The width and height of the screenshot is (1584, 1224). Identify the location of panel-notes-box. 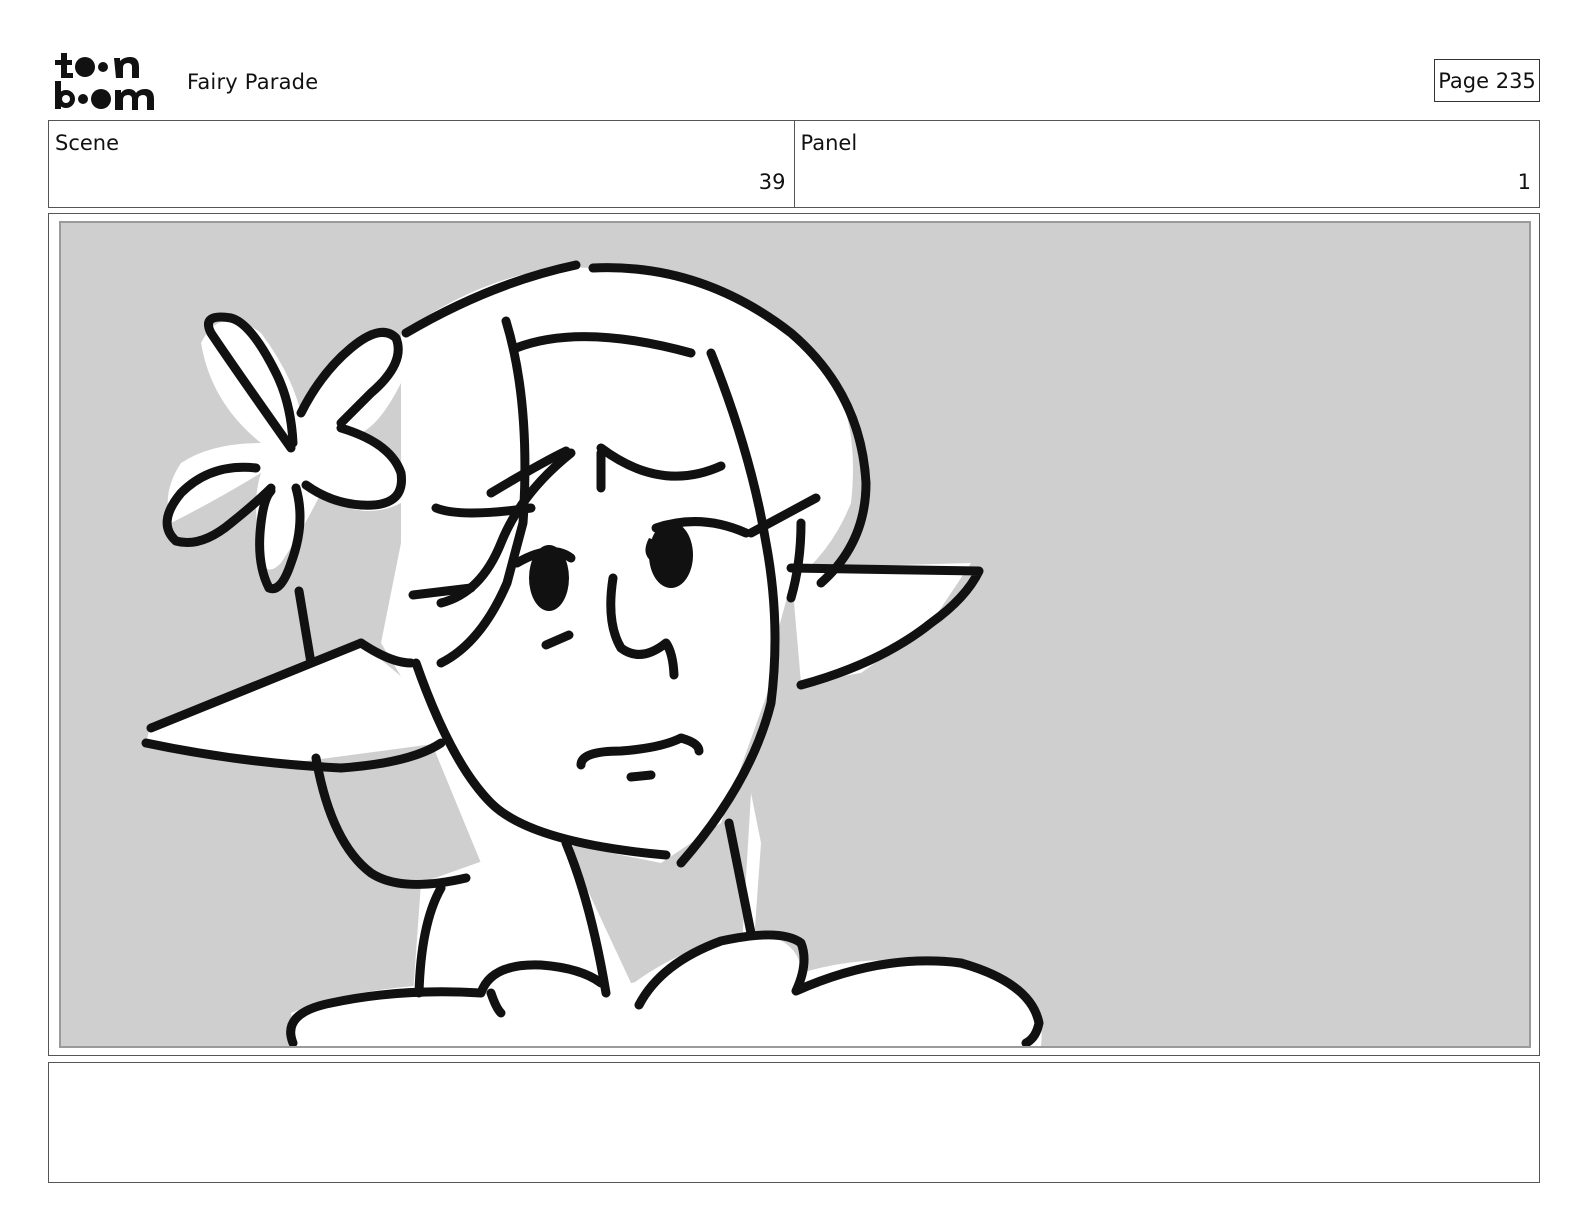
(794, 1122).